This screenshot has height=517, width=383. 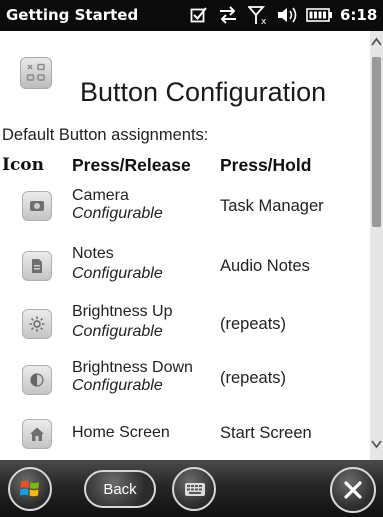 I want to click on row-name: Camera, so click(x=100, y=195).